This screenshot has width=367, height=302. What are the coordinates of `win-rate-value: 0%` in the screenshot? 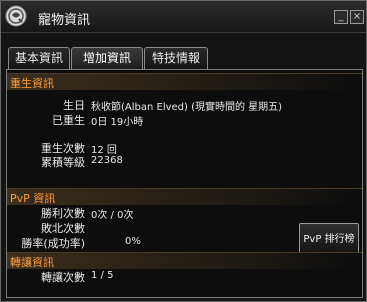 It's located at (133, 241).